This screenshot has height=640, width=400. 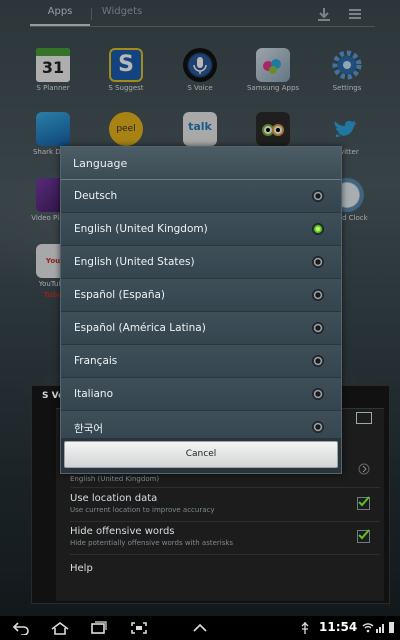 I want to click on battery-icon, so click(x=391, y=627).